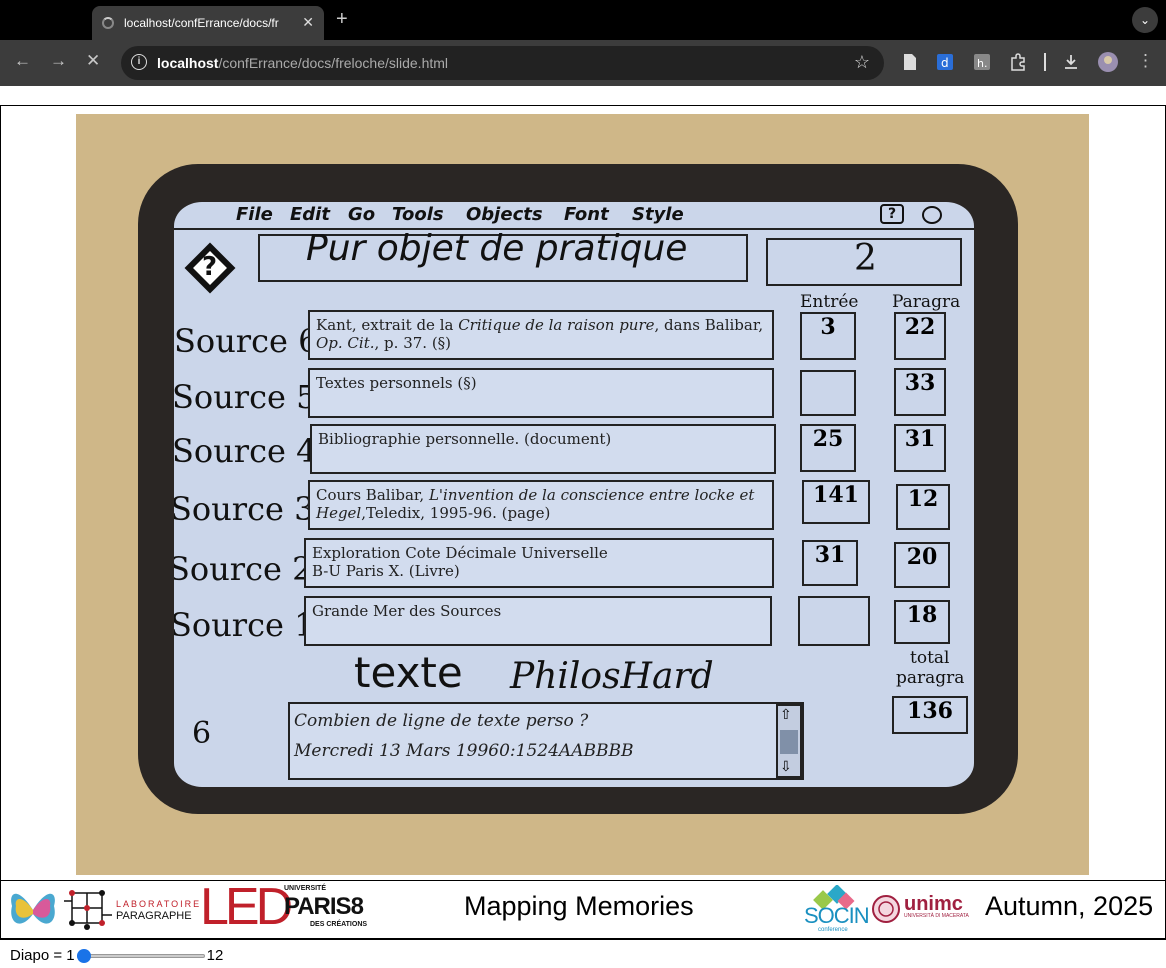 The height and width of the screenshot is (968, 1166). What do you see at coordinates (612, 676) in the screenshot?
I see `philoshard-label: PhilosHard` at bounding box center [612, 676].